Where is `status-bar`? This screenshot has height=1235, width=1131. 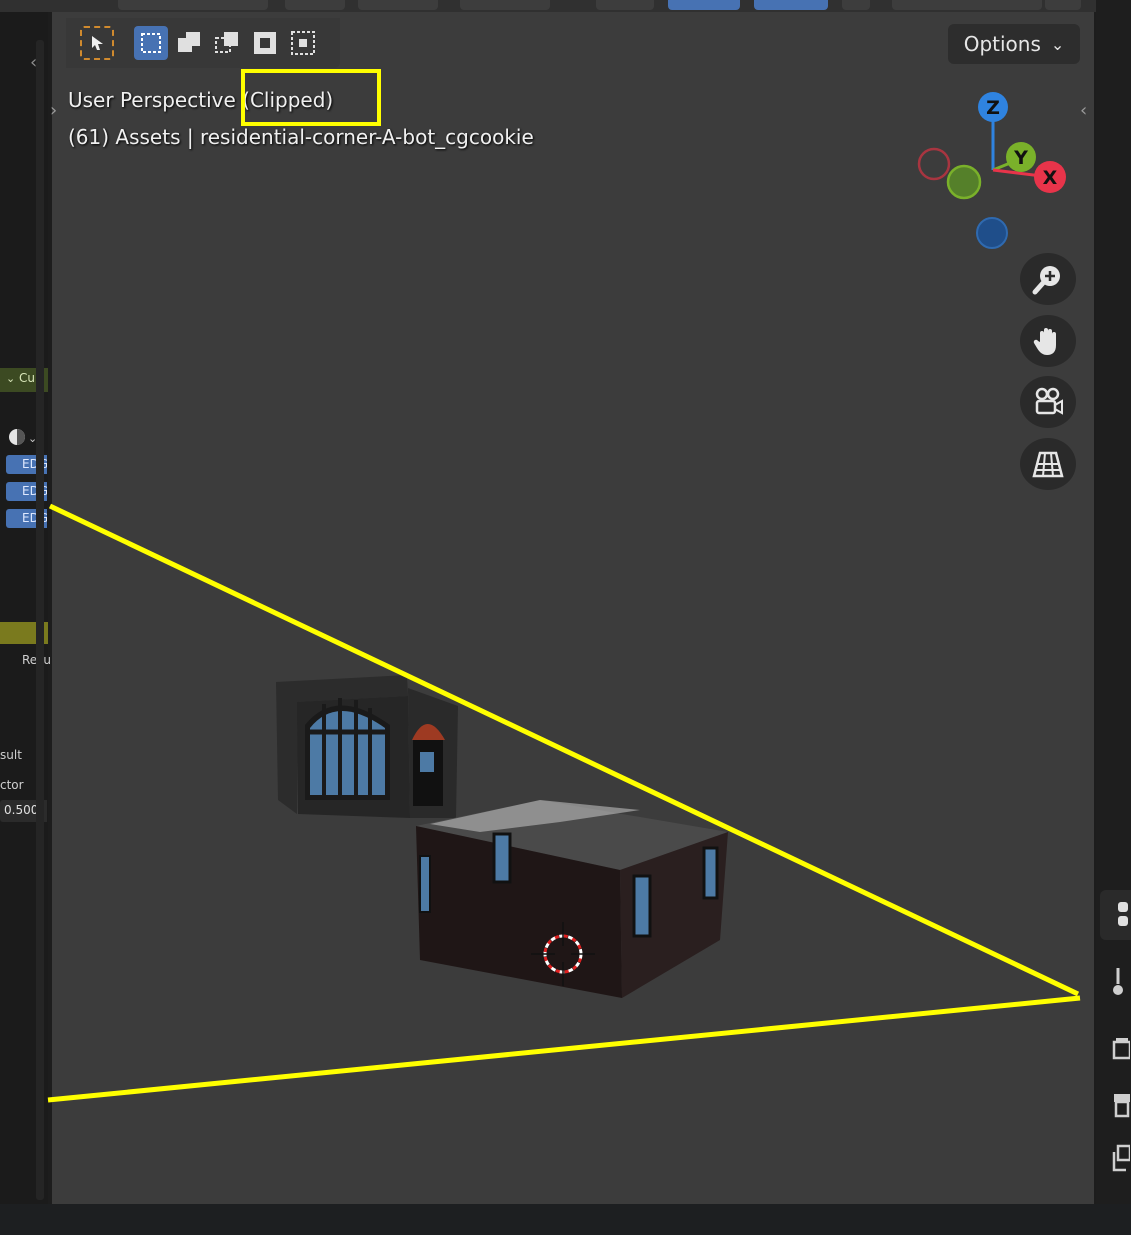 status-bar is located at coordinates (565, 1219).